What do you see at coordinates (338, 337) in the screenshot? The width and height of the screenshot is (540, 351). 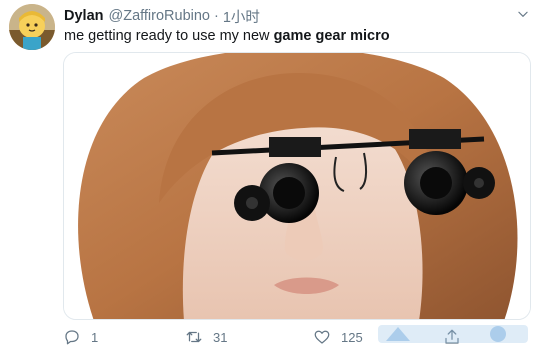 I see `like-button: 125` at bounding box center [338, 337].